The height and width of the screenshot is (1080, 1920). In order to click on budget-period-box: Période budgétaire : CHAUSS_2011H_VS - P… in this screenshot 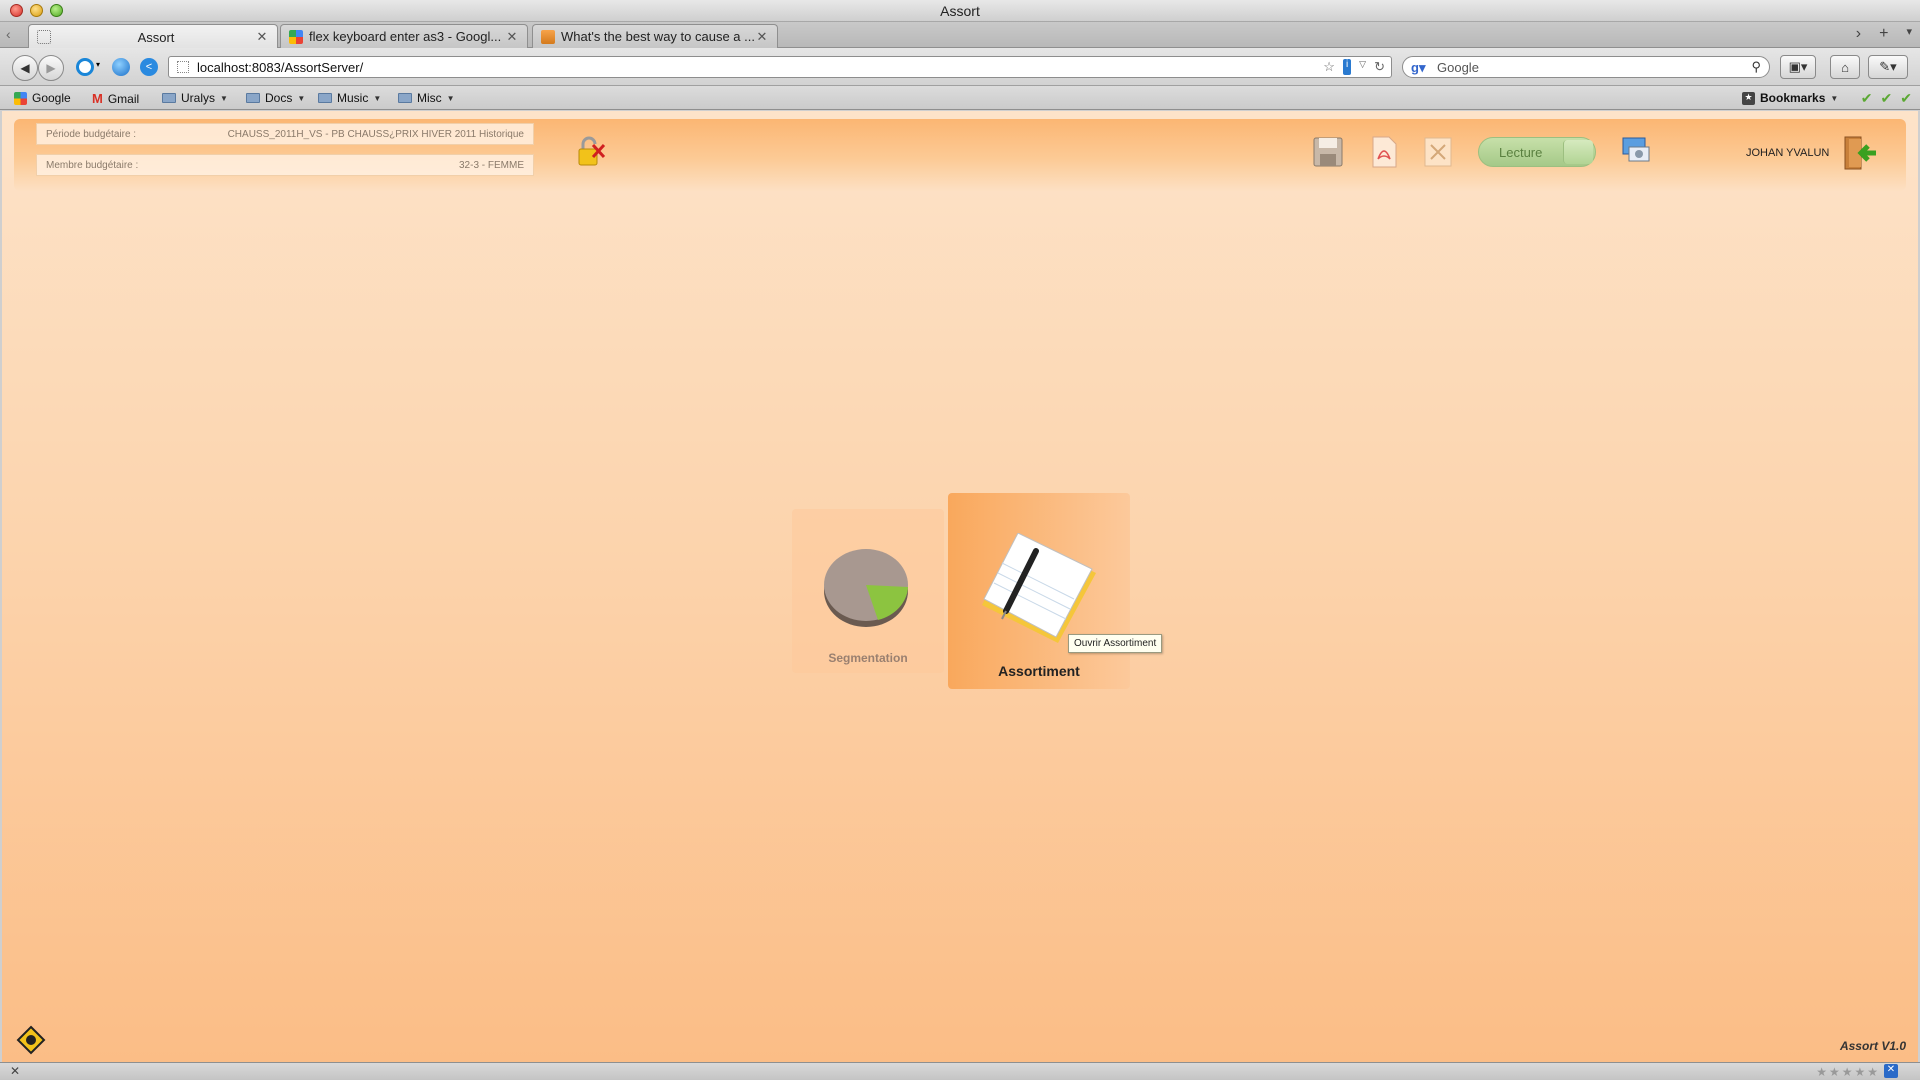, I will do `click(285, 134)`.